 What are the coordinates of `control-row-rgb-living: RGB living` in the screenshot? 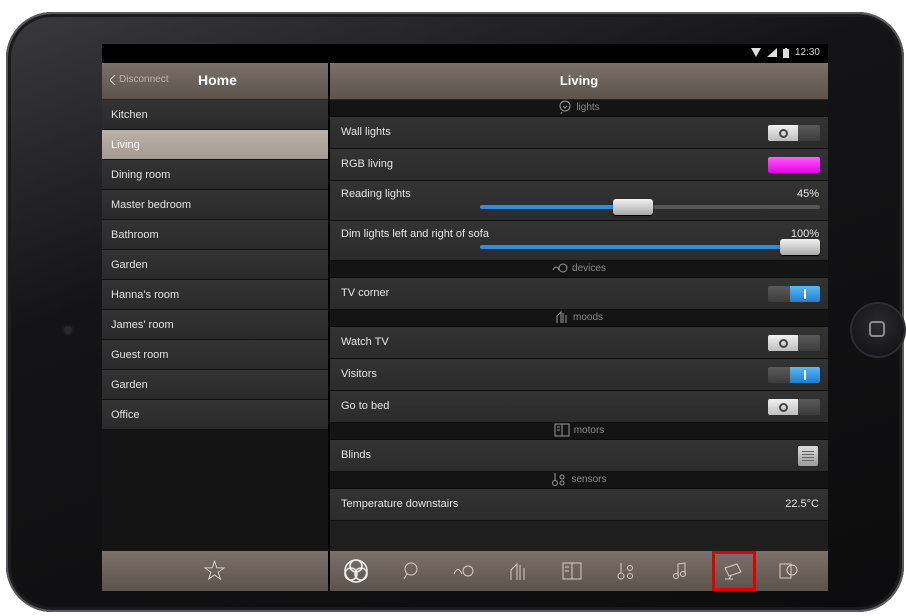 It's located at (579, 165).